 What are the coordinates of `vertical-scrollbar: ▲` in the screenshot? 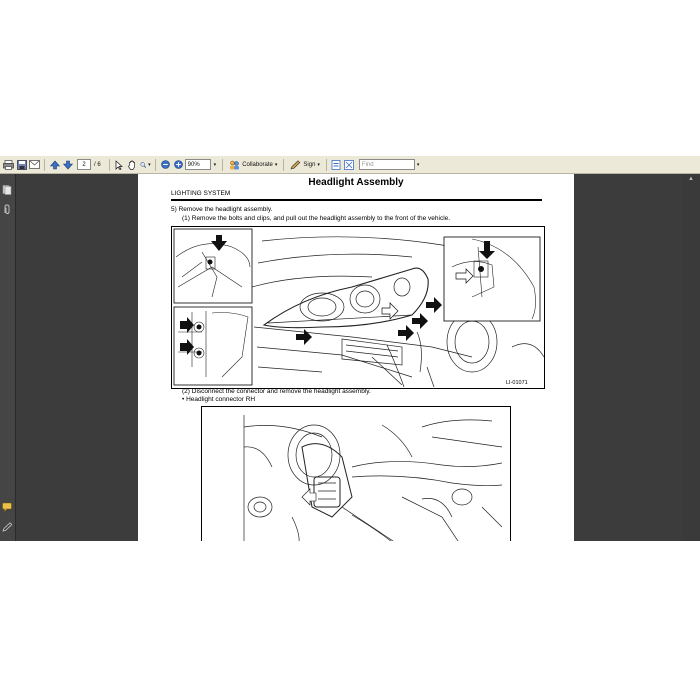 It's located at (691, 357).